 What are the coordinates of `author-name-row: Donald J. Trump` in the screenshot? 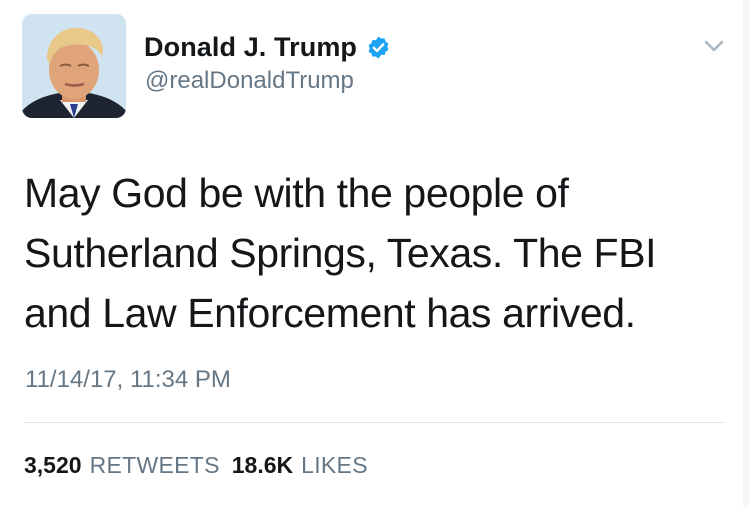 It's located at (267, 47).